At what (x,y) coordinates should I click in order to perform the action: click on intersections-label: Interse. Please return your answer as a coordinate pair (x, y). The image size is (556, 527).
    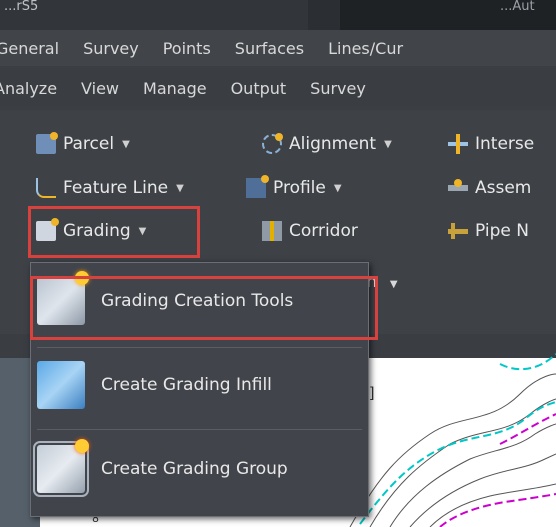
    Looking at the image, I should click on (505, 144).